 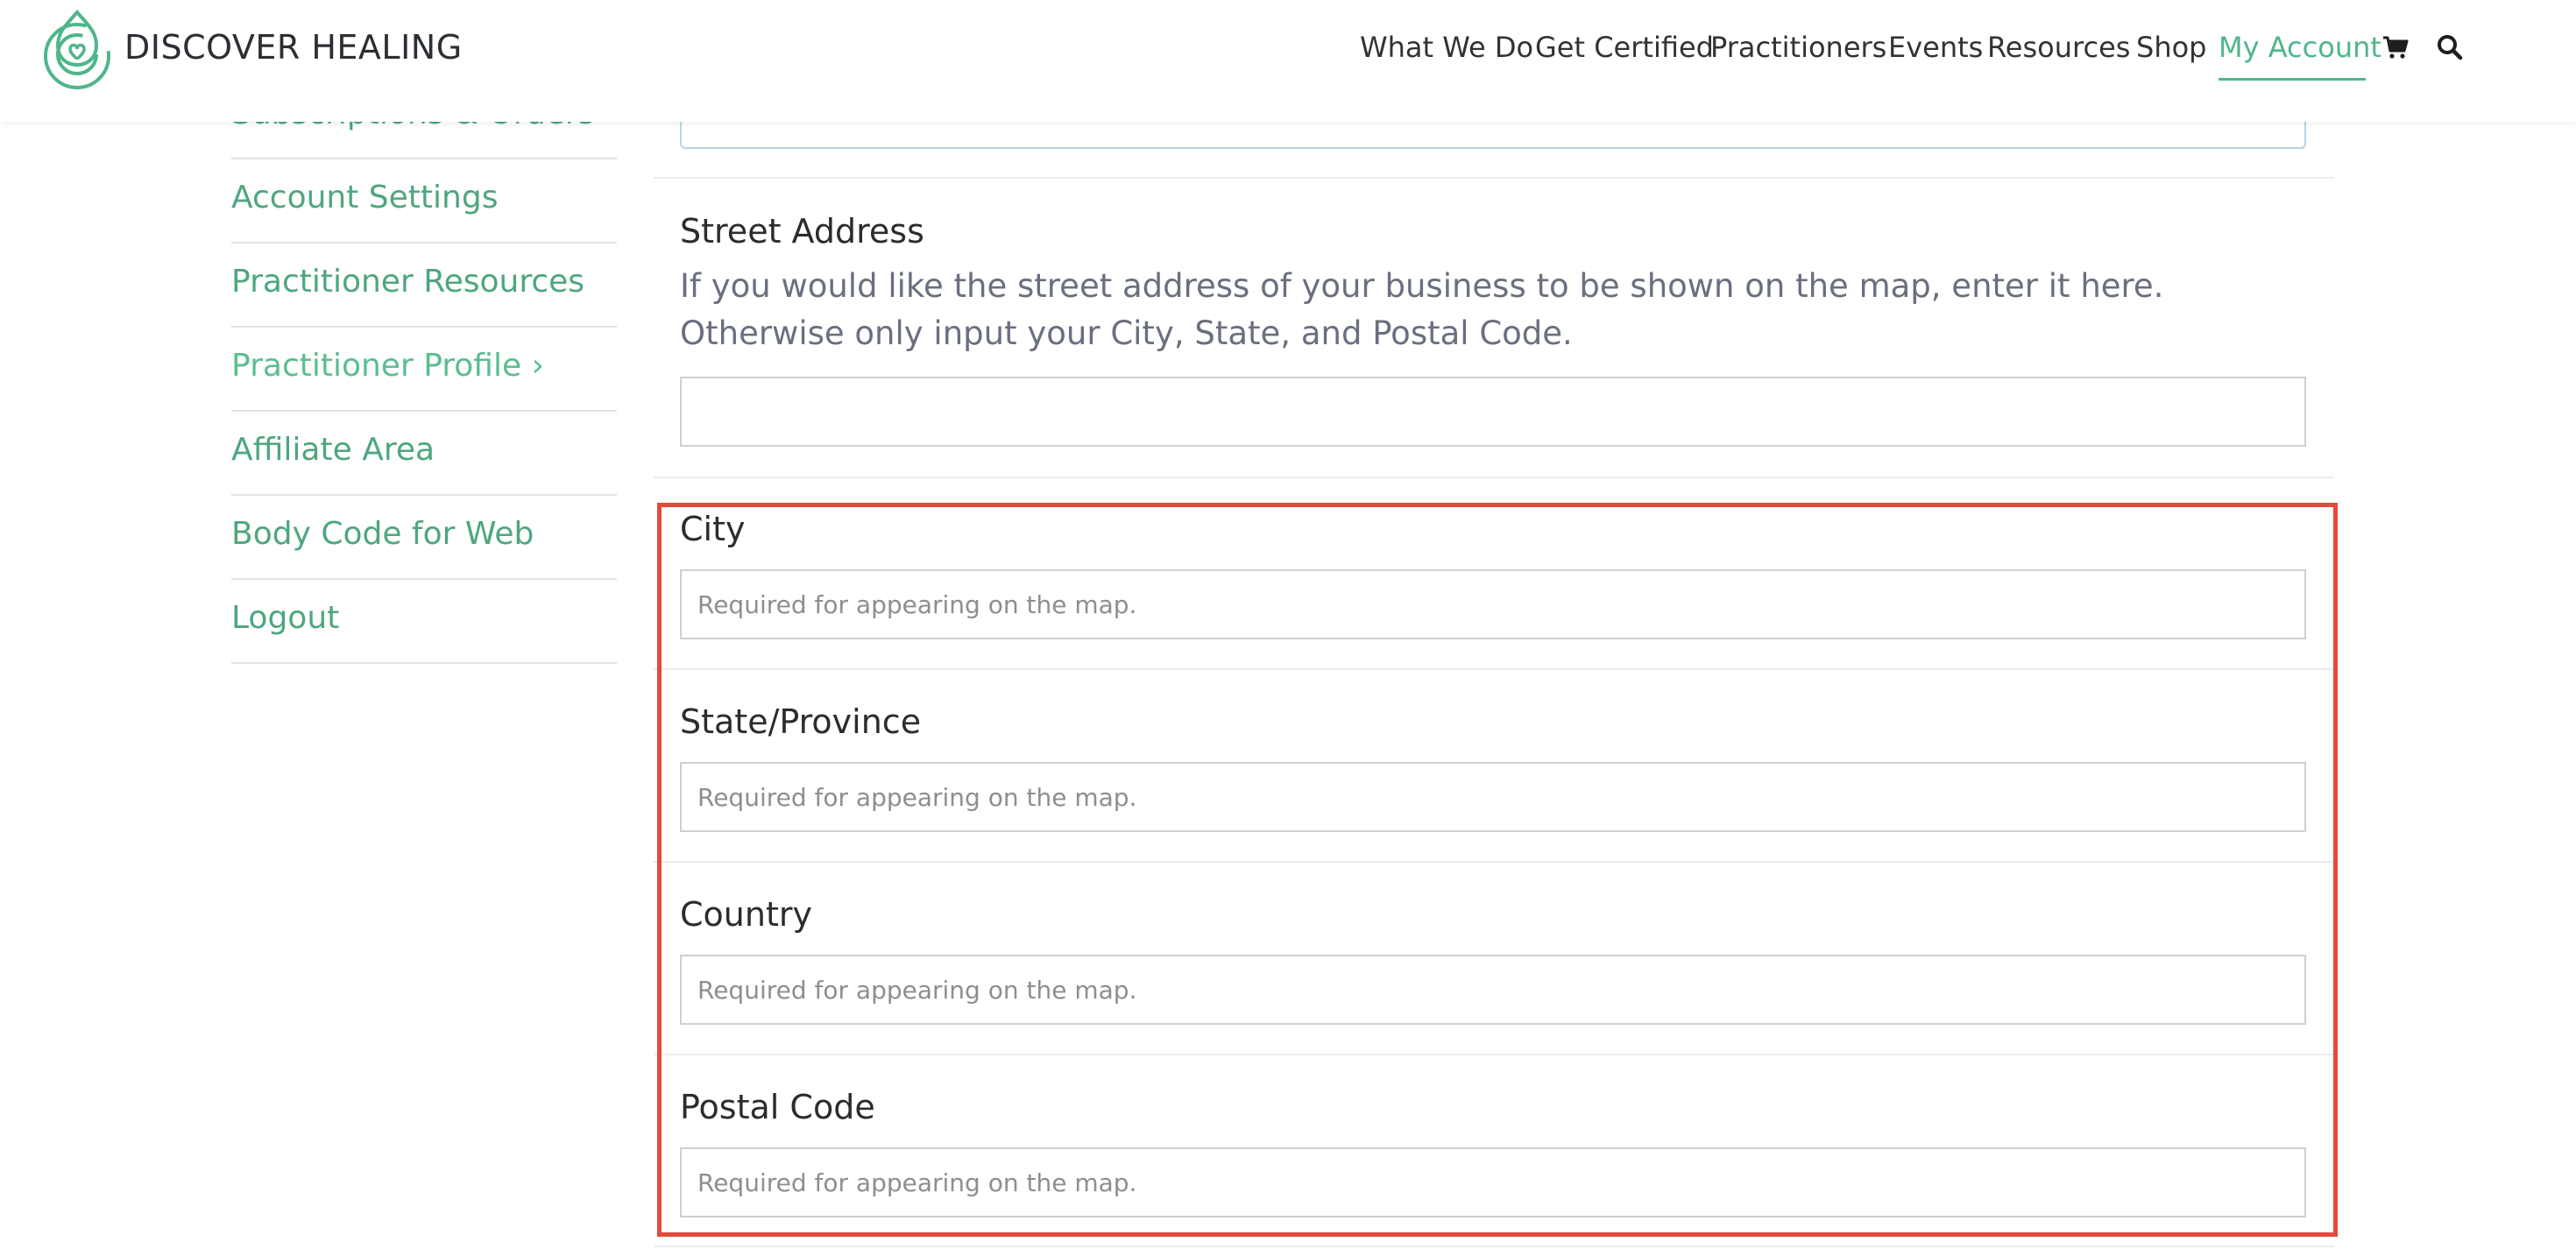 What do you see at coordinates (1798, 47) in the screenshot?
I see `nav-practitioners: Practitioners` at bounding box center [1798, 47].